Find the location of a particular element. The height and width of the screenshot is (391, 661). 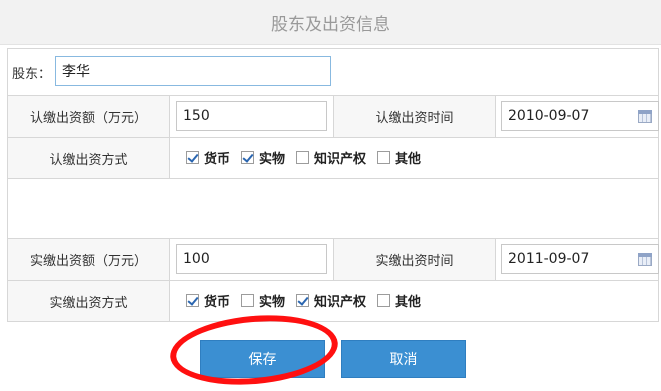

paid-method-row: 实缴出资方式 货币 实物 知识产权 其他 is located at coordinates (333, 301).